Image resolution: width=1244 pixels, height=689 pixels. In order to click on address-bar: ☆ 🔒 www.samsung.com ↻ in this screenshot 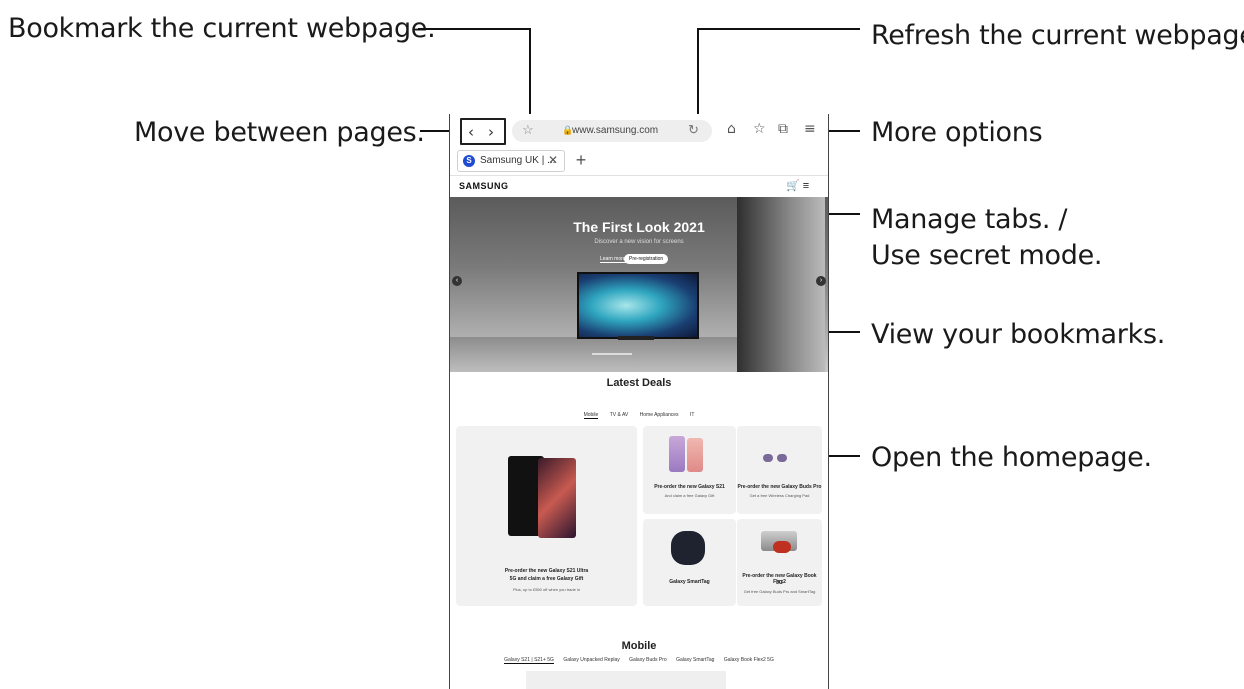, I will do `click(612, 131)`.